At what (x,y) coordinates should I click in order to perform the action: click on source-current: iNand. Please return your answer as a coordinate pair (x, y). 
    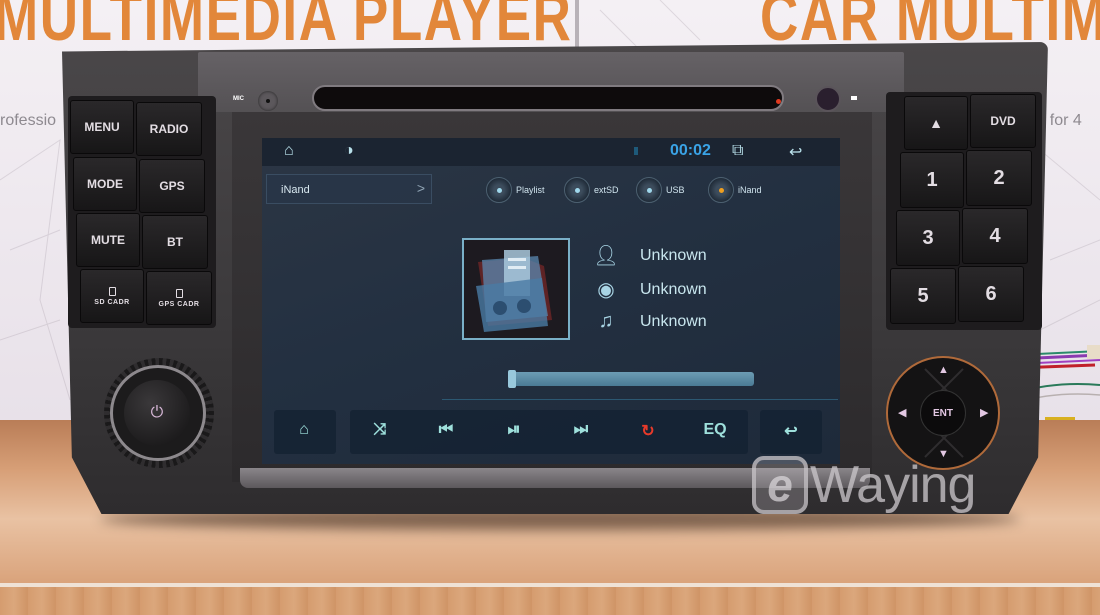
    Looking at the image, I should click on (295, 190).